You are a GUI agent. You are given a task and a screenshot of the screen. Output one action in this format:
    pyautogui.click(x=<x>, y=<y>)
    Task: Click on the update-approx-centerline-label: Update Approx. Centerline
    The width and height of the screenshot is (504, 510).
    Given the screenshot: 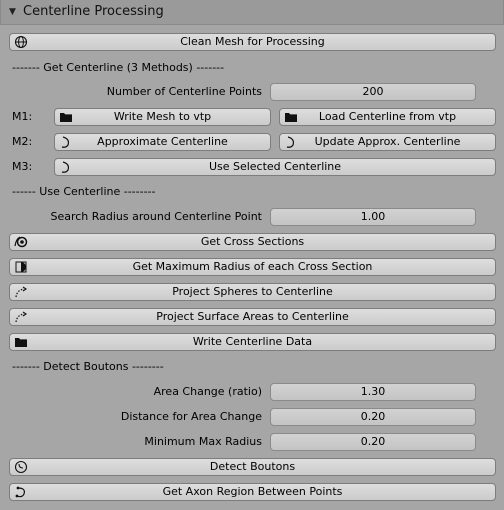 What is the action you would take?
    pyautogui.click(x=387, y=141)
    